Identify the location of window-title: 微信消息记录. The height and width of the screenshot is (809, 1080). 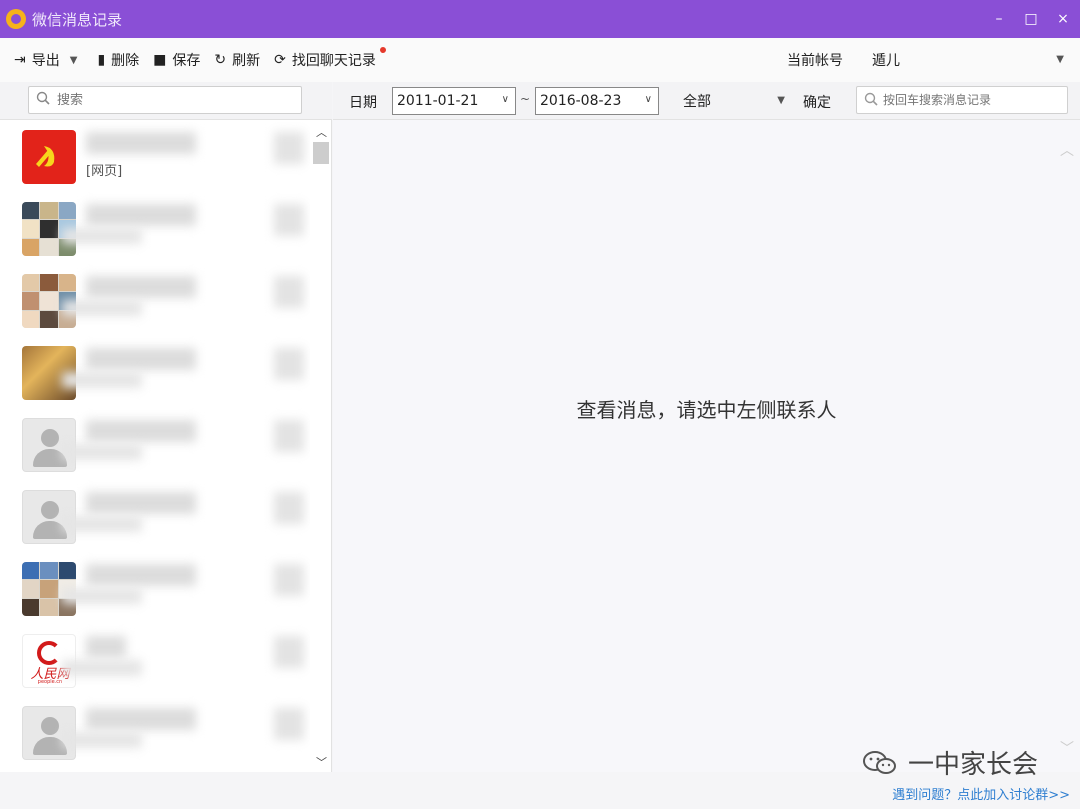
(77, 19).